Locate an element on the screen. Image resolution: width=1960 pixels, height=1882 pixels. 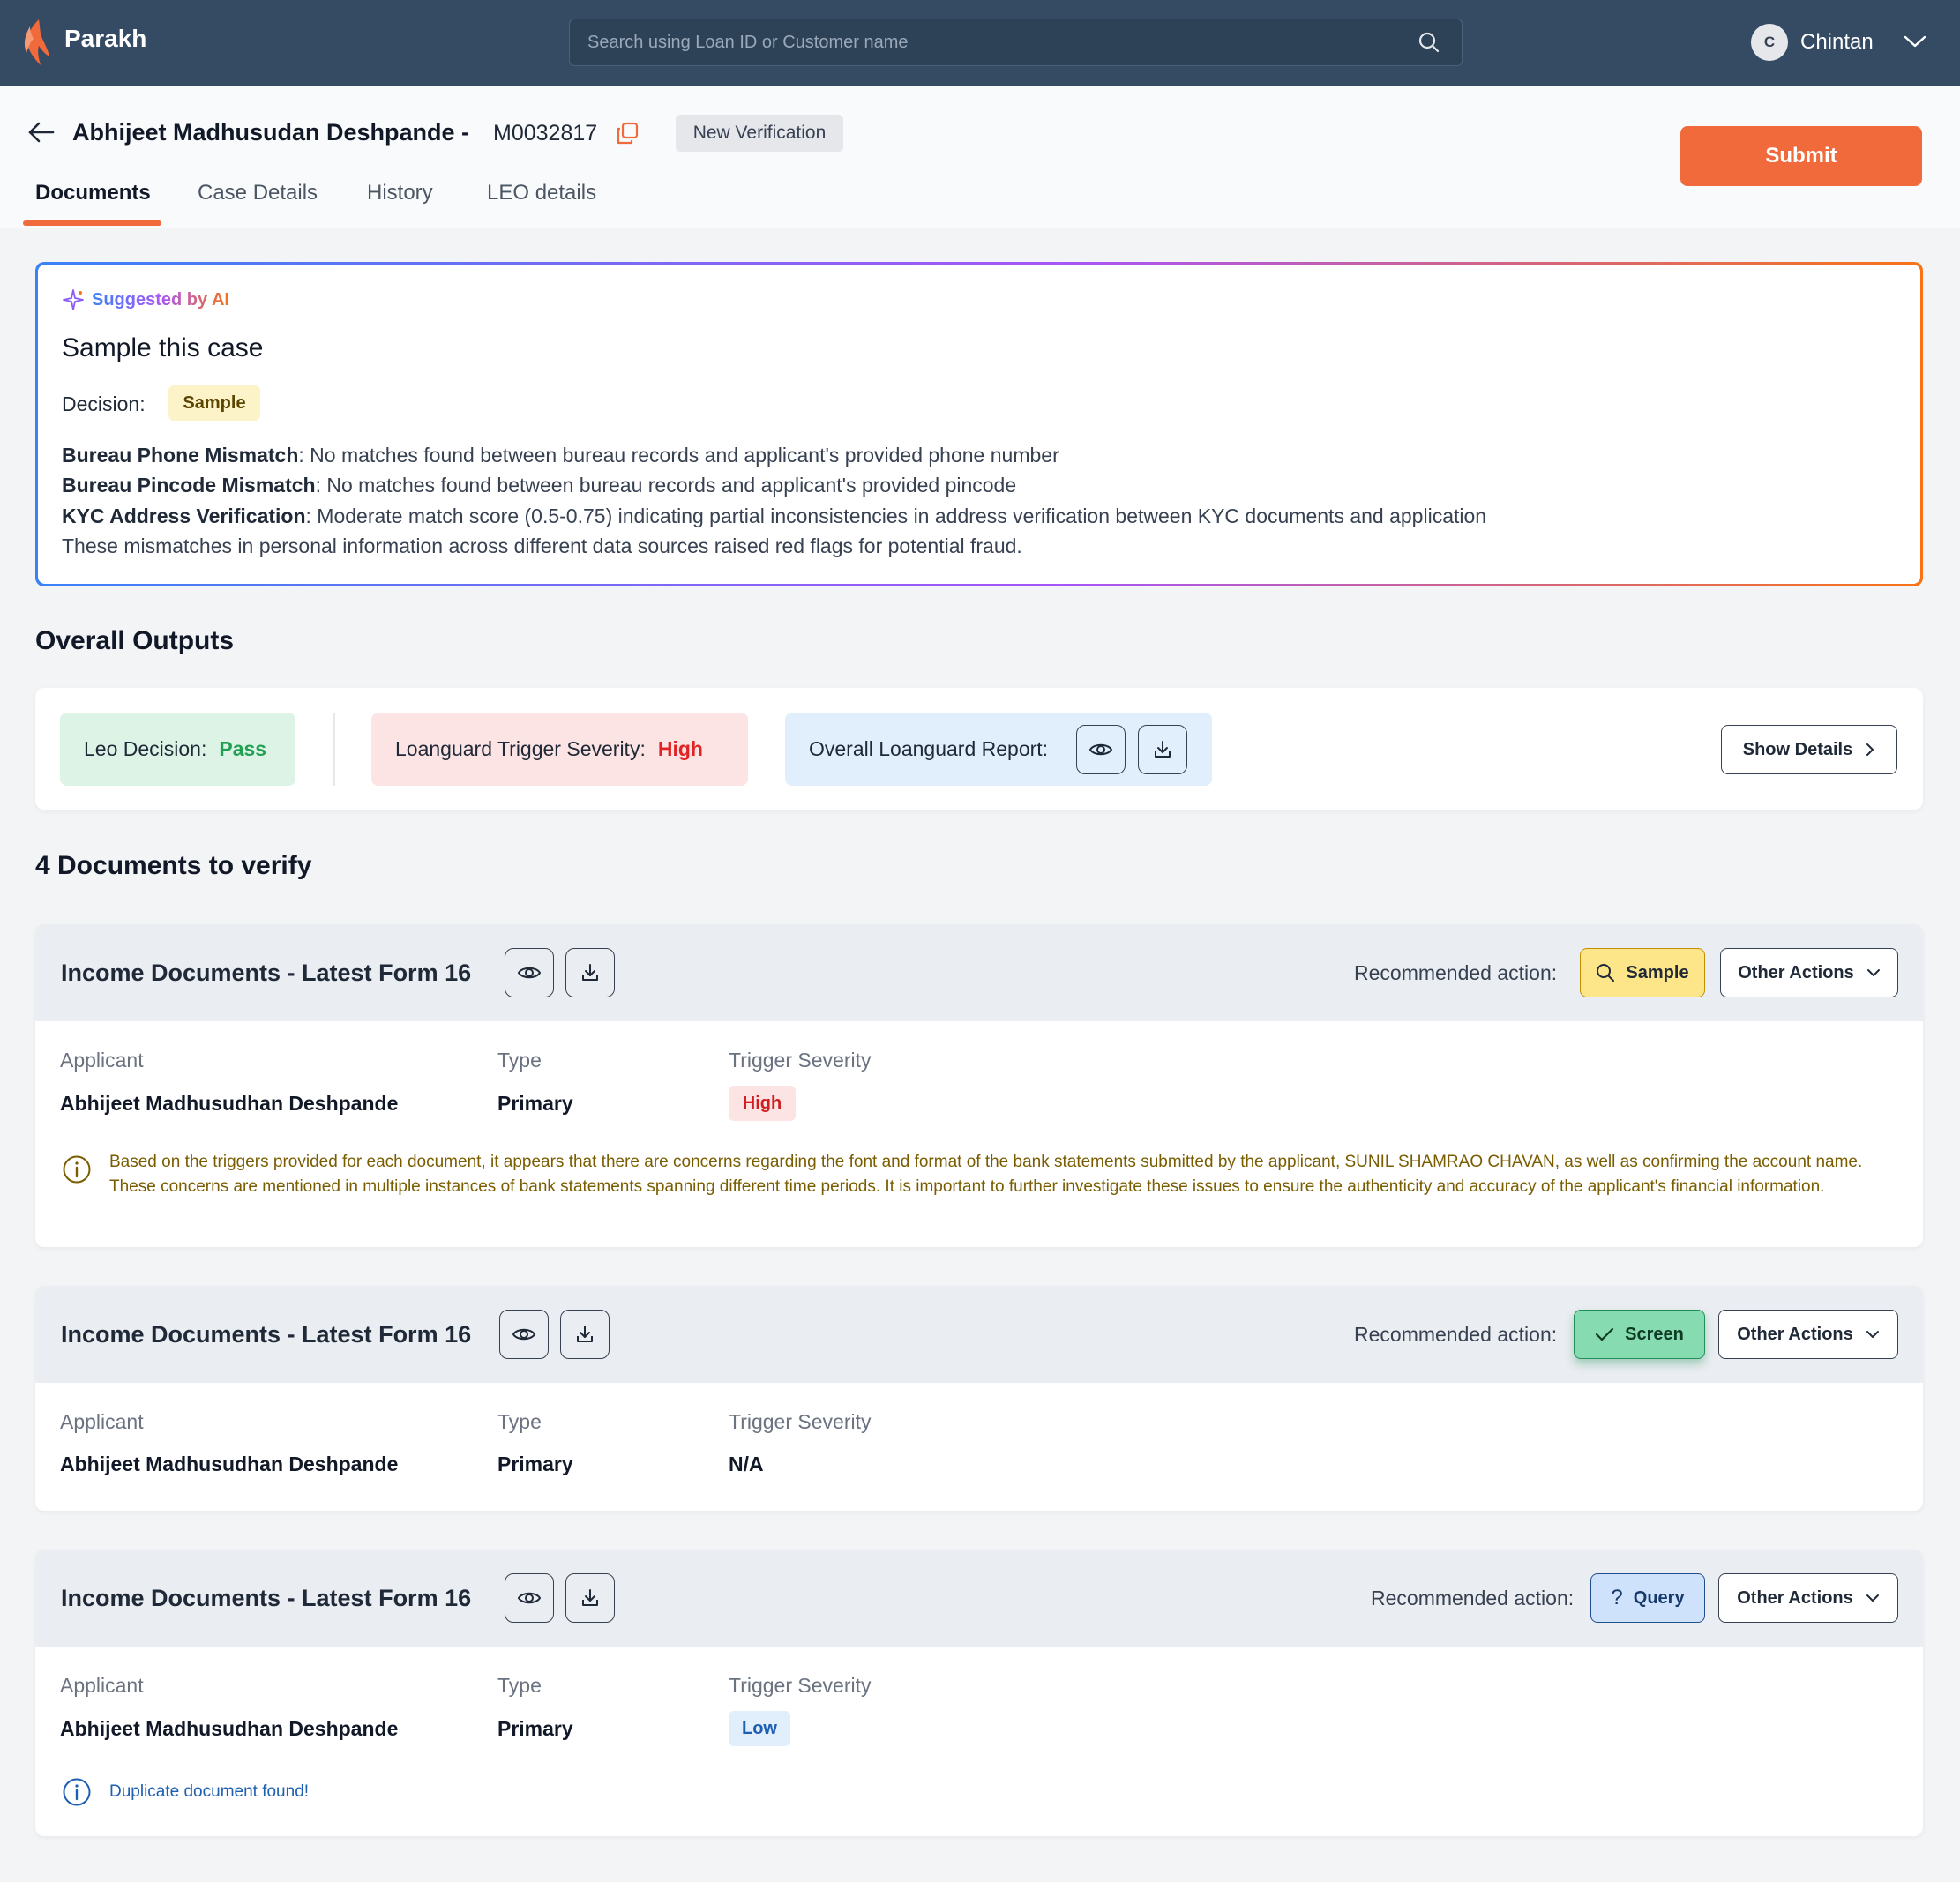
loanguard-report-label: Overall Loanguard Report: is located at coordinates (929, 748).